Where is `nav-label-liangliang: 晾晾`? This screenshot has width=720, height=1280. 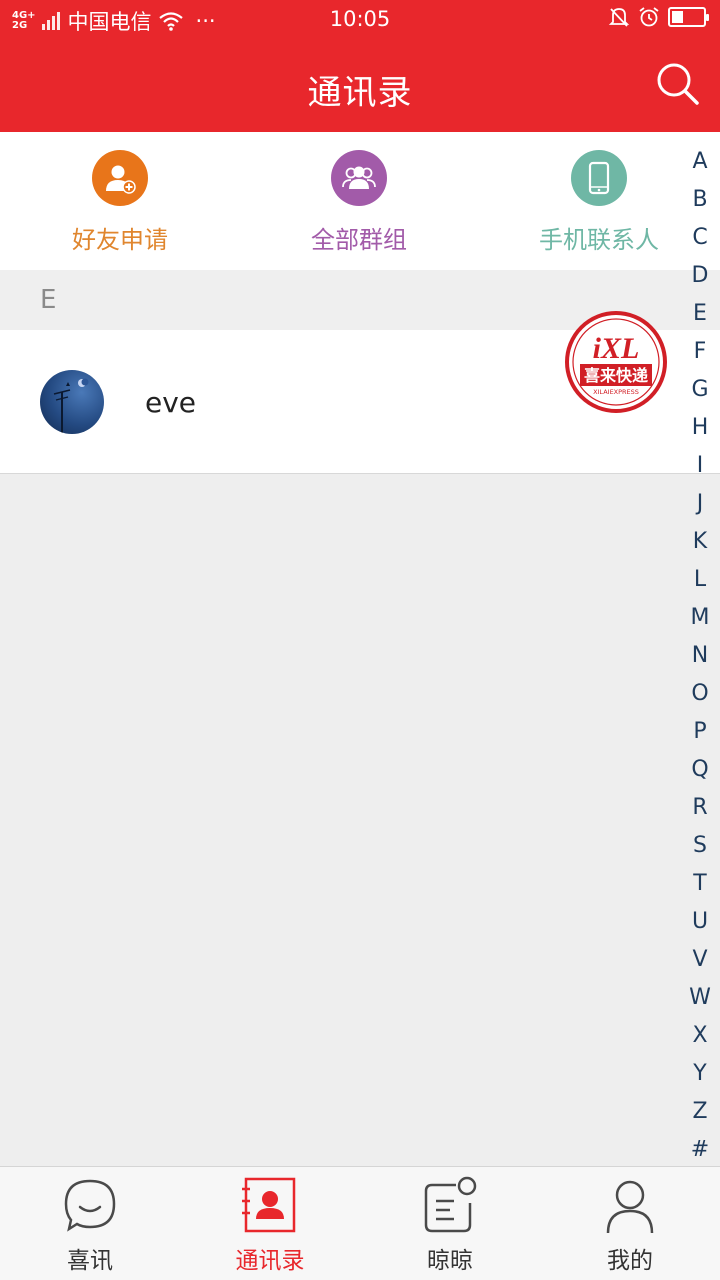
nav-label-liangliang: 晾晾 is located at coordinates (450, 1261).